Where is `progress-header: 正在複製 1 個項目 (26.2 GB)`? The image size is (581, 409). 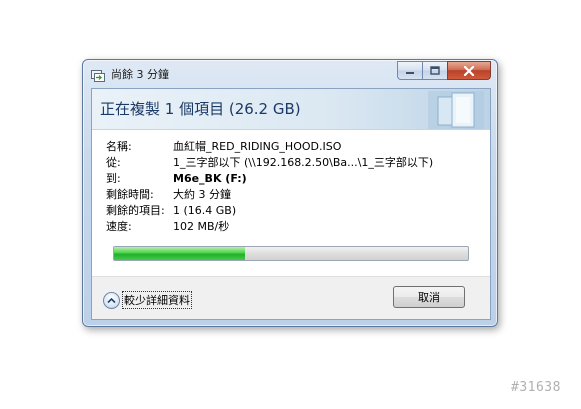 progress-header: 正在複製 1 個項目 (26.2 GB) is located at coordinates (291, 109).